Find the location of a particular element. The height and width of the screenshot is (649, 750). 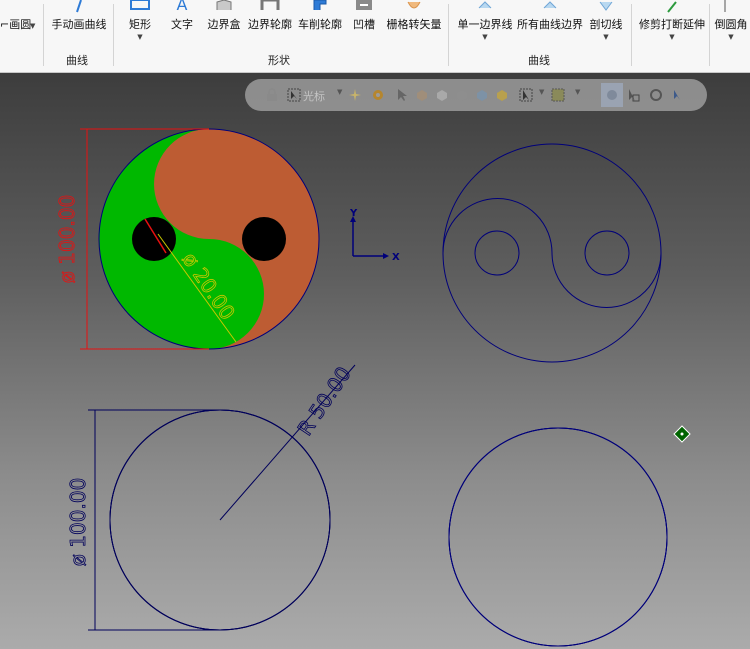

tool-label-rectangle: 矩形 is located at coordinates (140, 24).